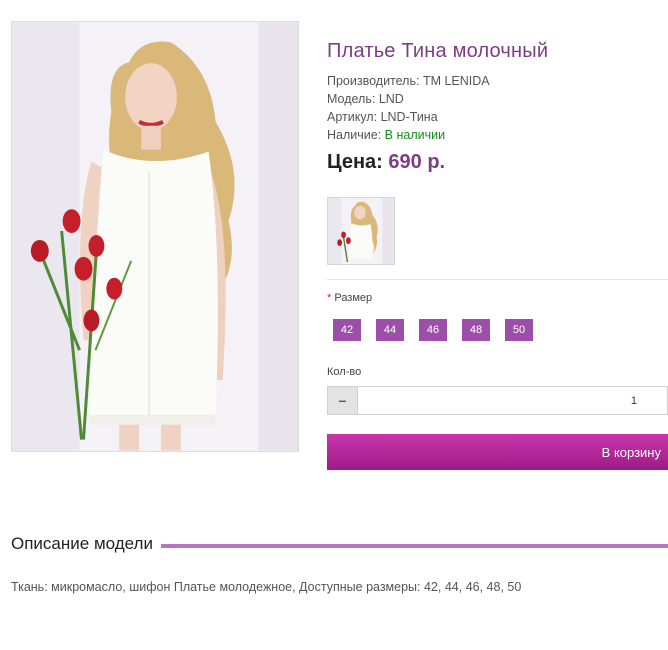  Describe the element at coordinates (351, 99) in the screenshot. I see `model-label: Модель:` at that location.